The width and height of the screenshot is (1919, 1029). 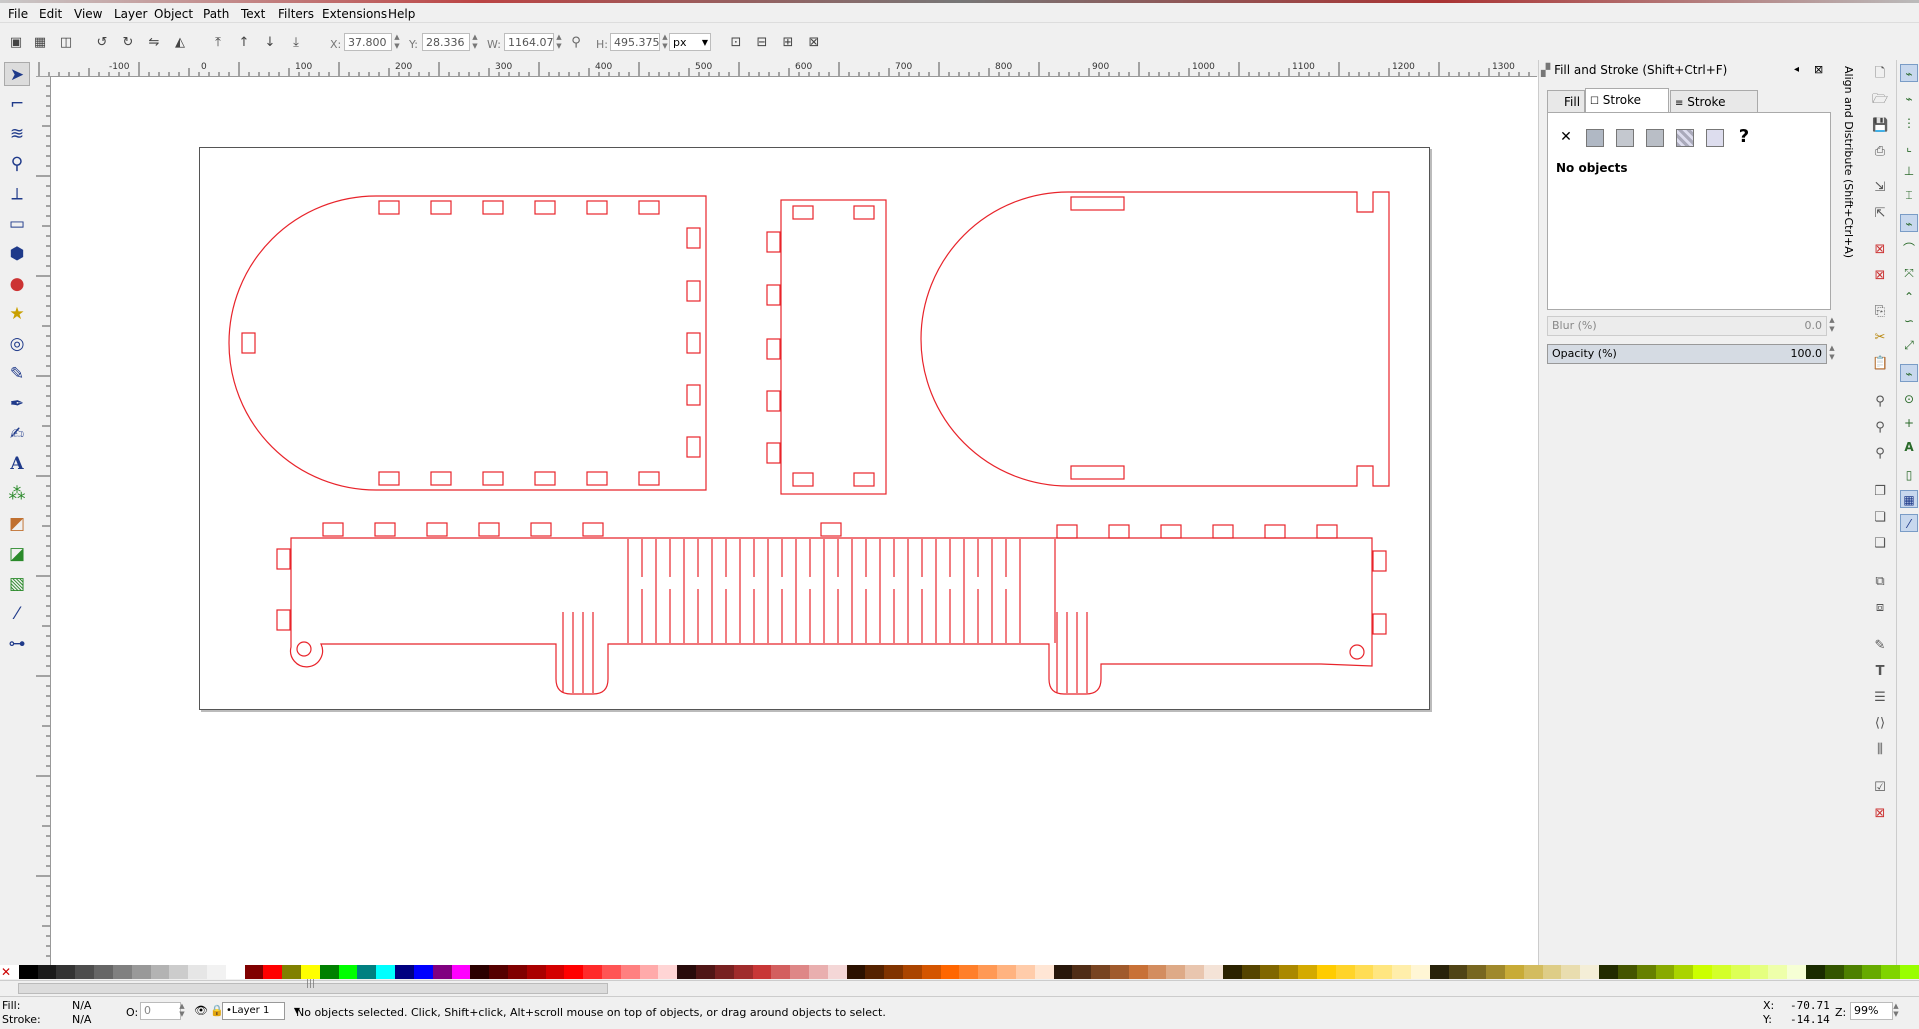 What do you see at coordinates (1896, 1010) in the screenshot?
I see `zoom-spin-icon: ▲ ▼` at bounding box center [1896, 1010].